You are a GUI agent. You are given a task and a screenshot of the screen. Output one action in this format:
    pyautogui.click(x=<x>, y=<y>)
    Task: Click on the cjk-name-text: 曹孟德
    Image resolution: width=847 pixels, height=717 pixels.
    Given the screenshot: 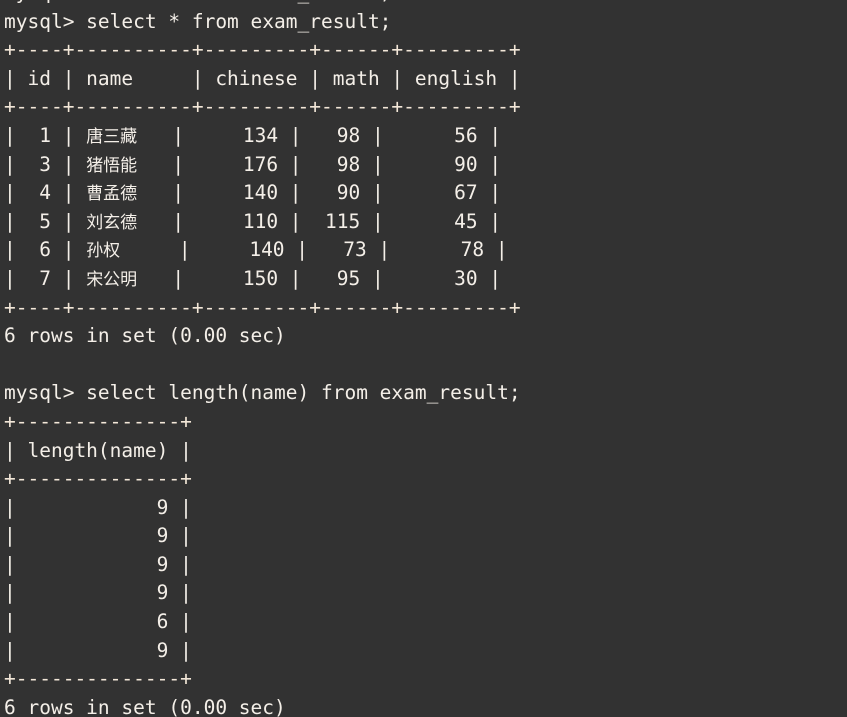 What is the action you would take?
    pyautogui.click(x=112, y=194)
    